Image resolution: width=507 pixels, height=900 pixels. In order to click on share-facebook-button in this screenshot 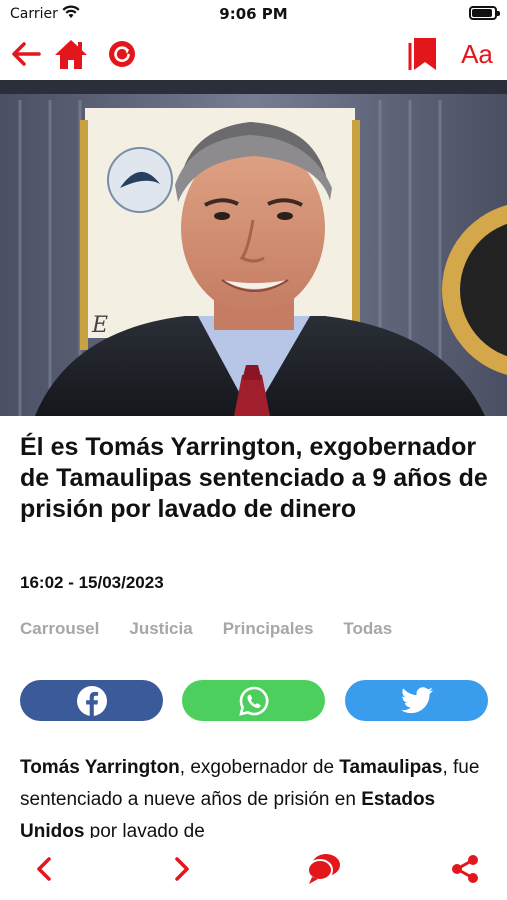, I will do `click(91, 700)`.